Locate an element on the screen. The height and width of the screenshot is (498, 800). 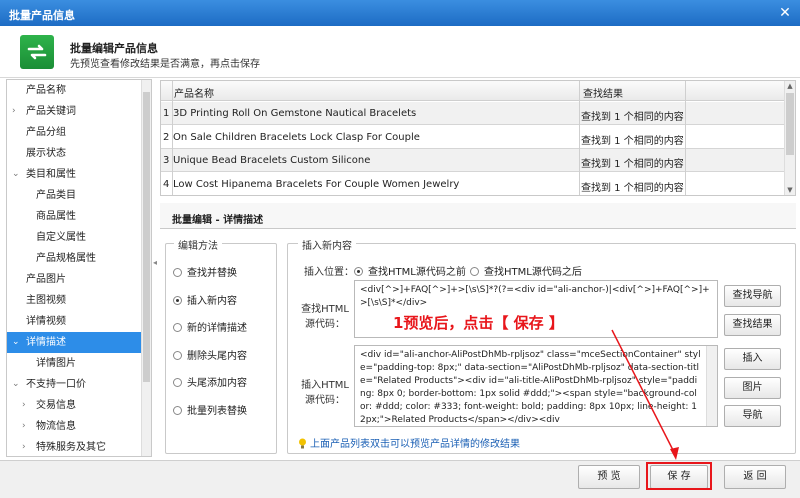
annotation-arrow is located at coordinates (645, 394).